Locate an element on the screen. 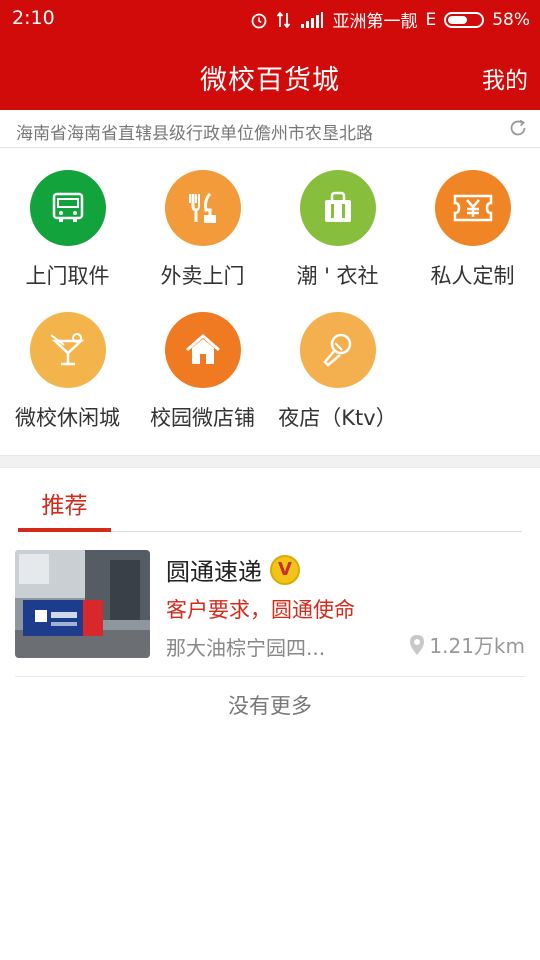 This screenshot has height=960, width=540. store-distance: 1.21万km is located at coordinates (467, 644).